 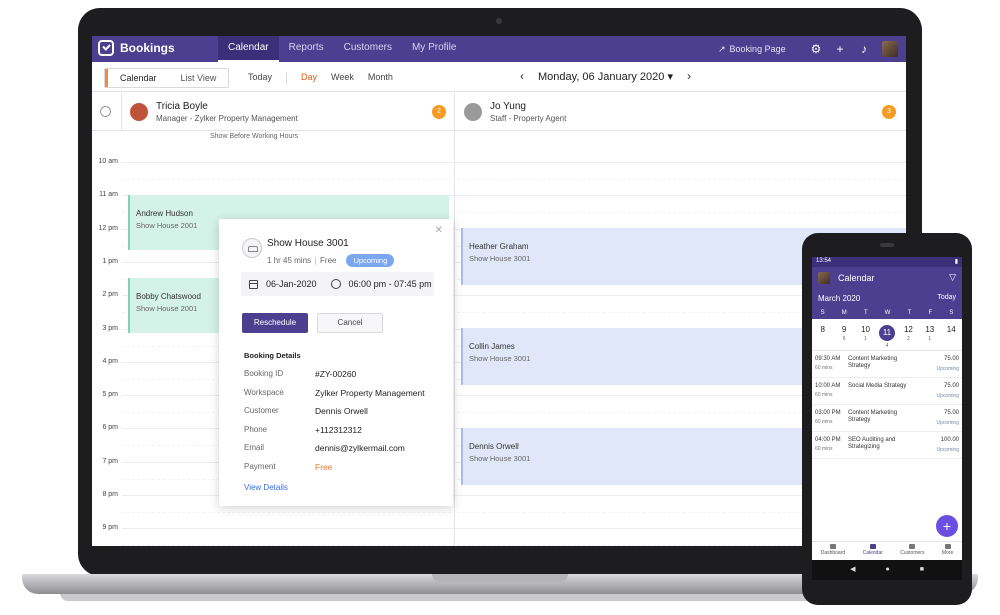 I want to click on phone-date-cell: 96, so click(x=844, y=334).